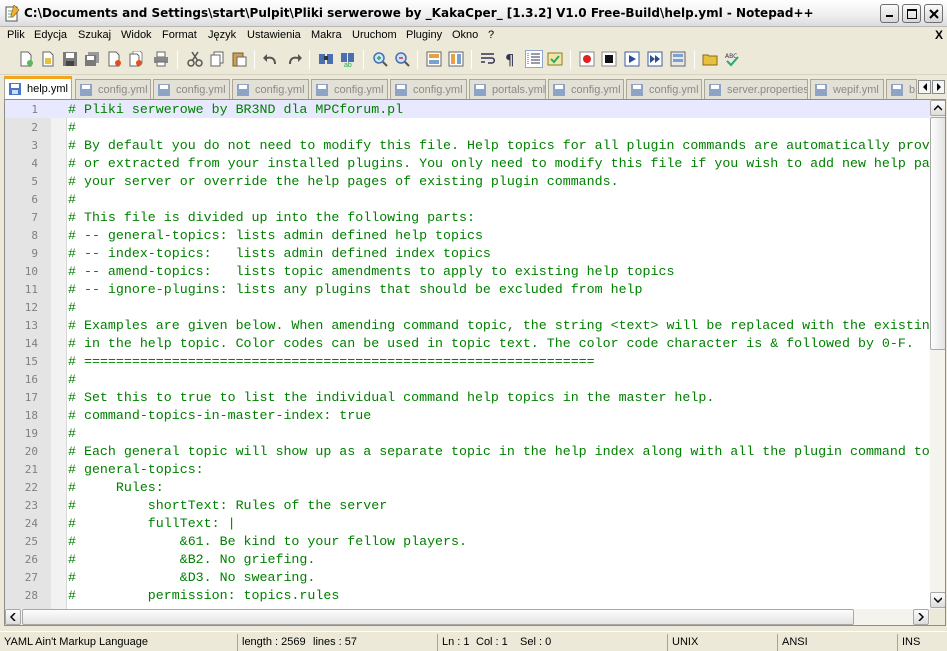  What do you see at coordinates (271, 59) in the screenshot?
I see `undo-button` at bounding box center [271, 59].